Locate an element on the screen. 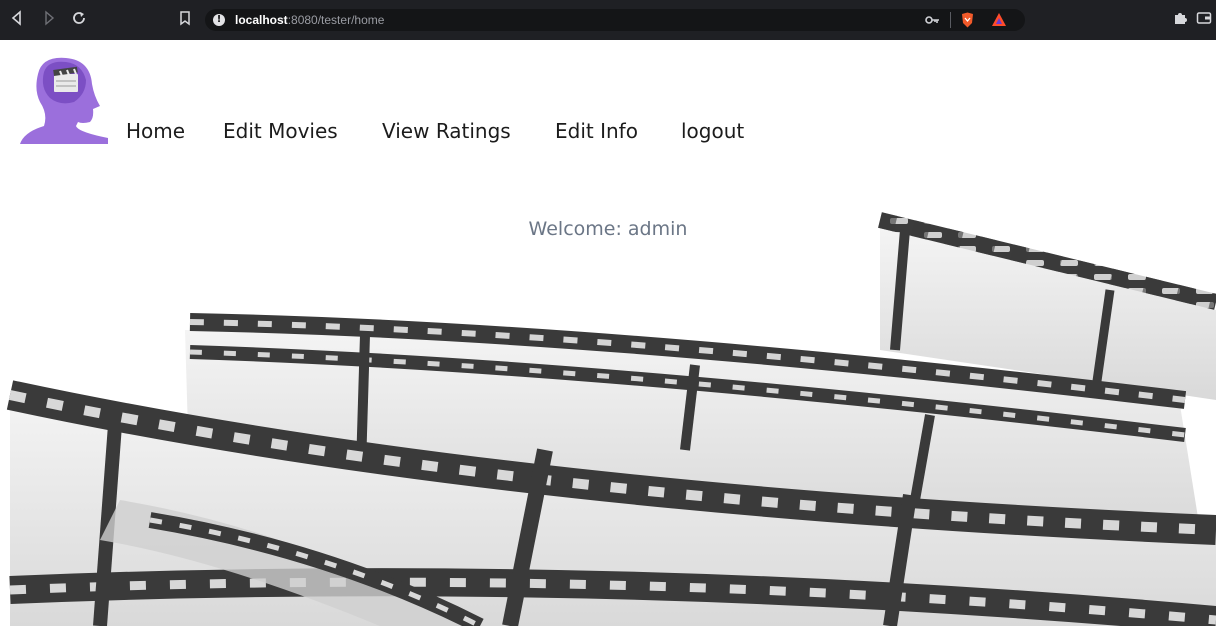 Image resolution: width=1216 pixels, height=626 pixels. url-path: :8080/tester/home is located at coordinates (336, 20).